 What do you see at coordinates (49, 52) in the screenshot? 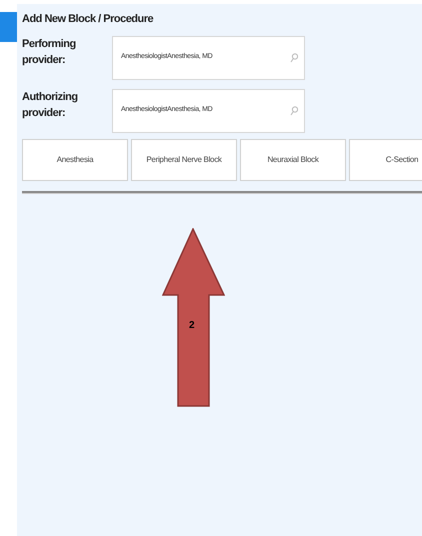
I see `field-label: Performing provider:` at bounding box center [49, 52].